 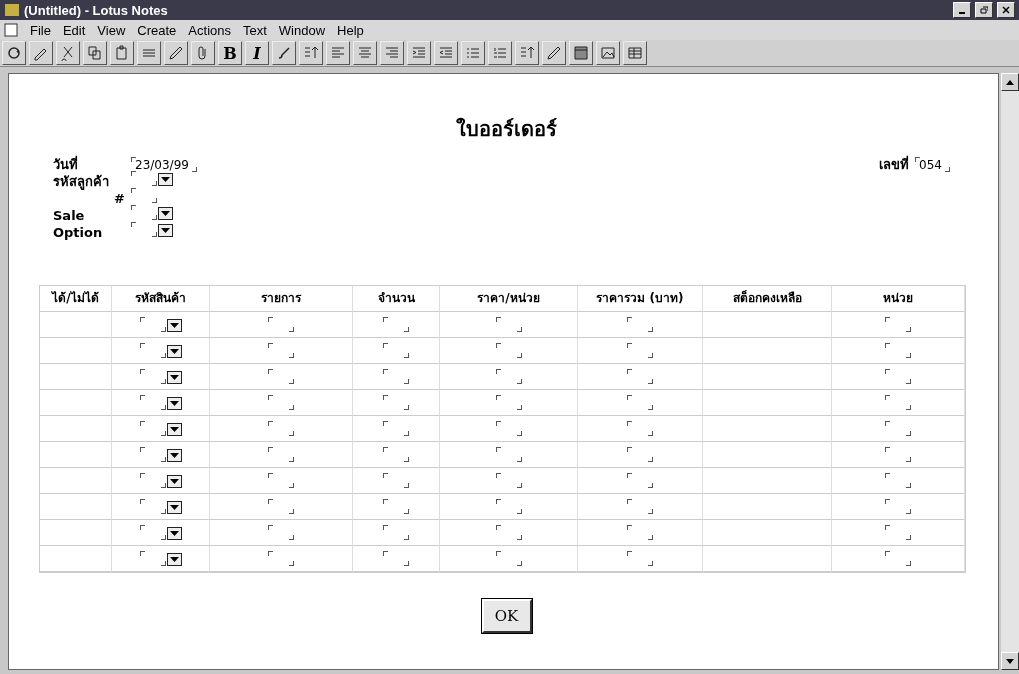 I want to click on menu-item: View, so click(x=111, y=30).